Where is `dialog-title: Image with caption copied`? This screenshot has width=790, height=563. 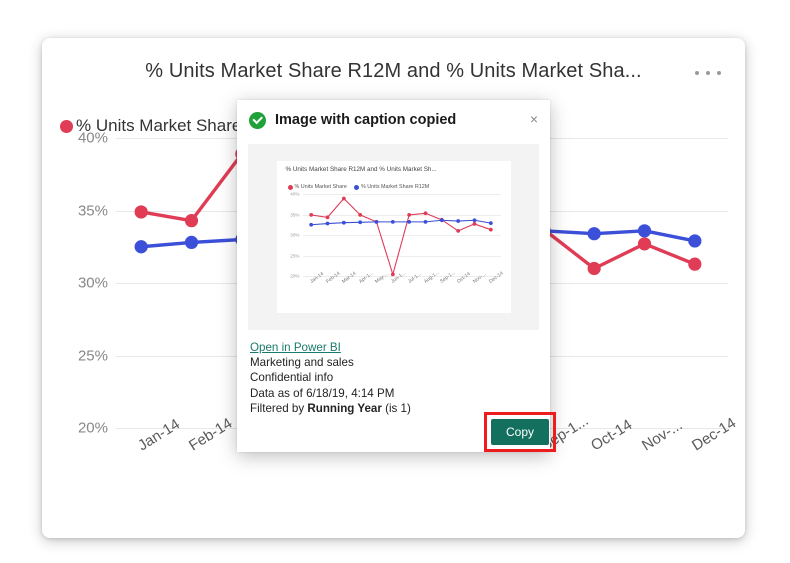 dialog-title: Image with caption copied is located at coordinates (366, 120).